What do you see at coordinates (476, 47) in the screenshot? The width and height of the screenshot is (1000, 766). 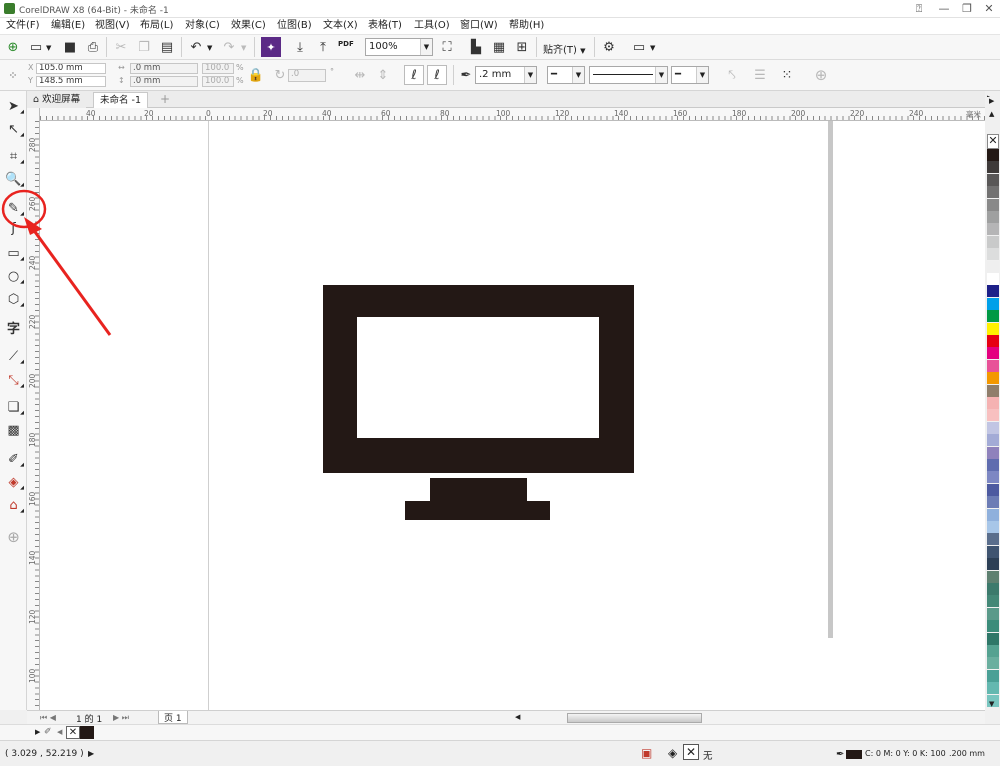 I see `show-rulers-icon: ▙` at bounding box center [476, 47].